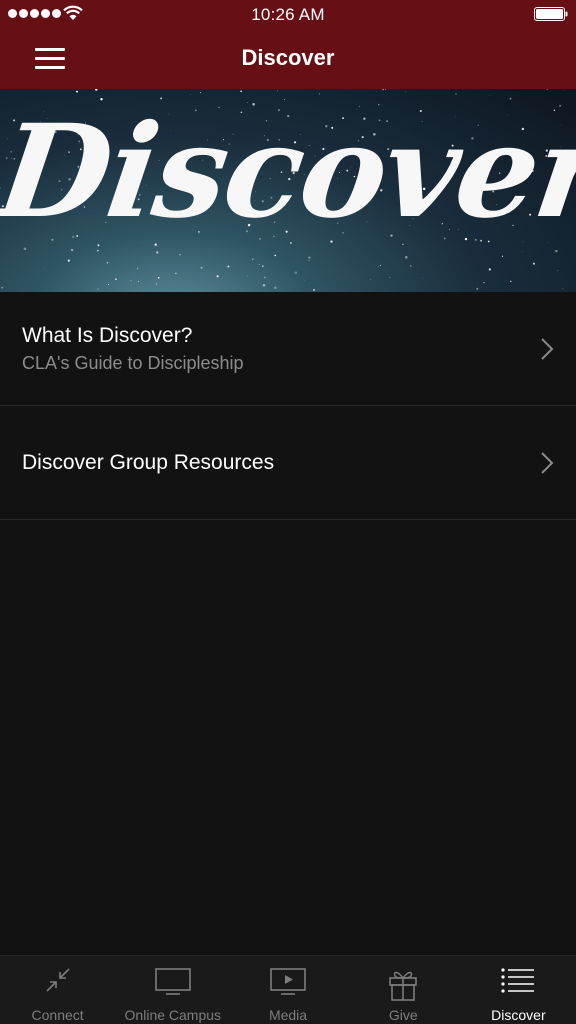  I want to click on gift-icon, so click(403, 986).